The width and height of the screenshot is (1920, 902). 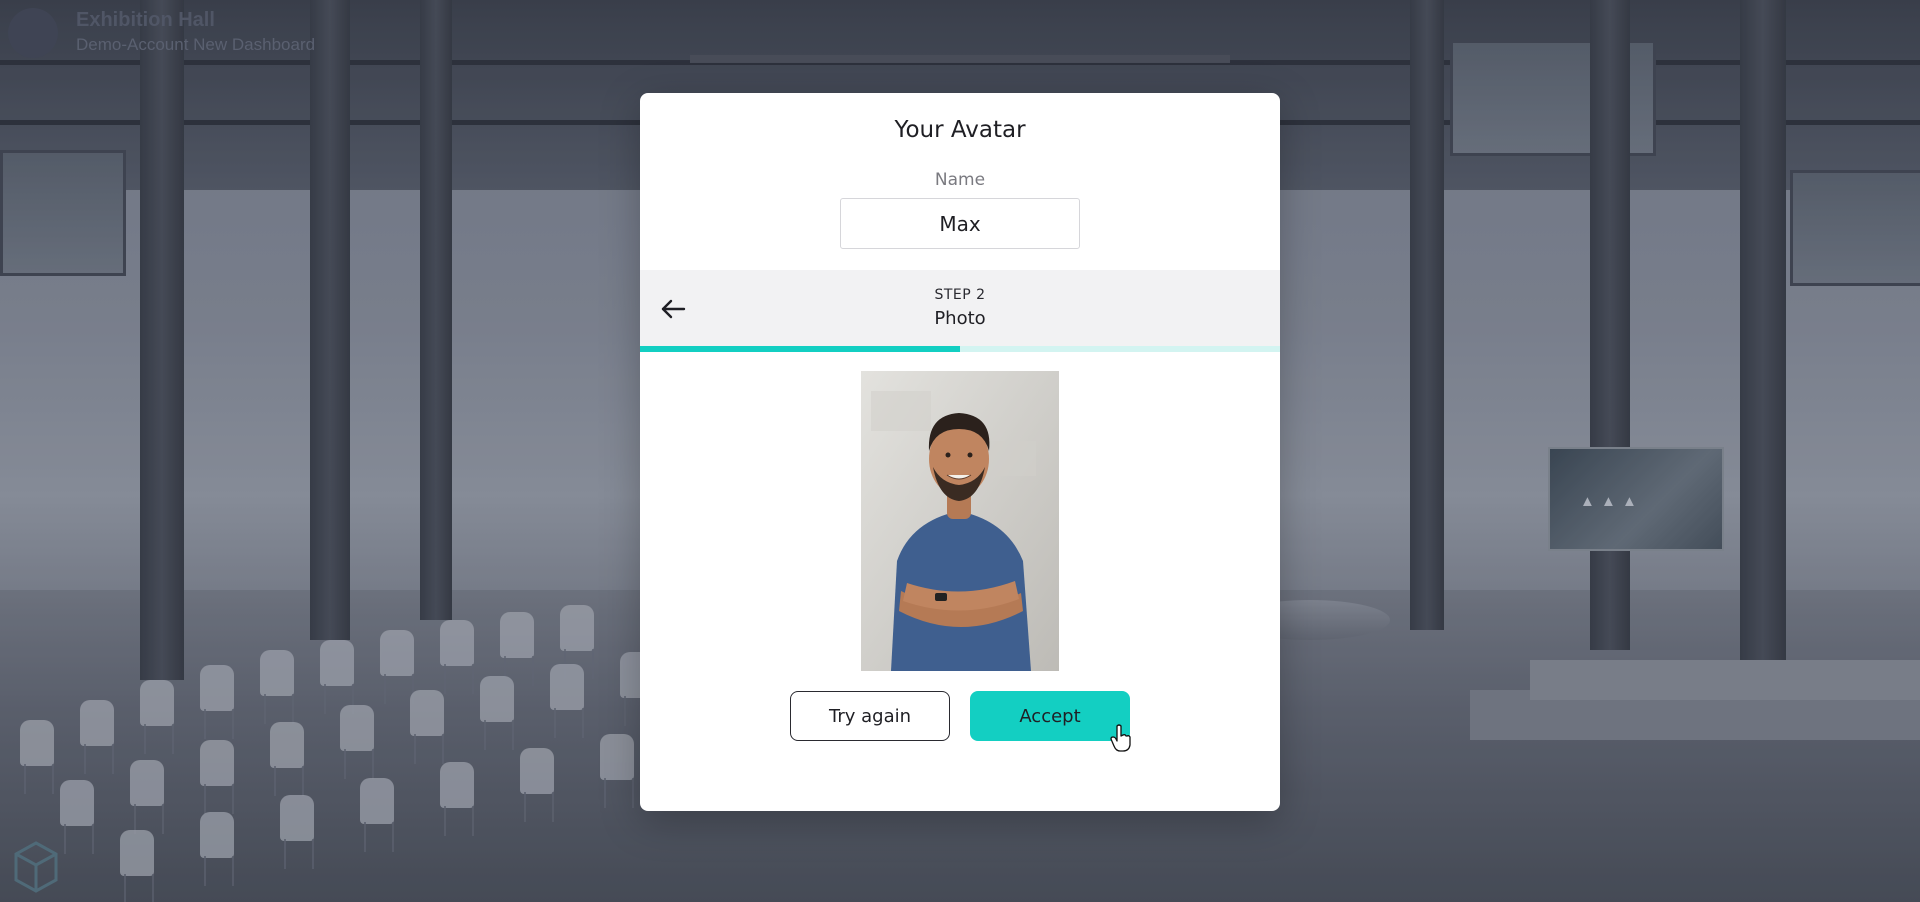 What do you see at coordinates (36, 867) in the screenshot?
I see `cube-logo-icon` at bounding box center [36, 867].